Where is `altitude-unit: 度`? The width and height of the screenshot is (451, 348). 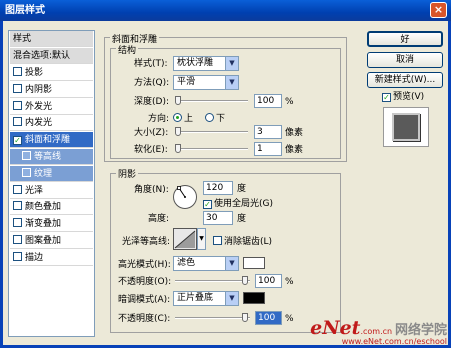
altitude-unit: 度 is located at coordinates (242, 219).